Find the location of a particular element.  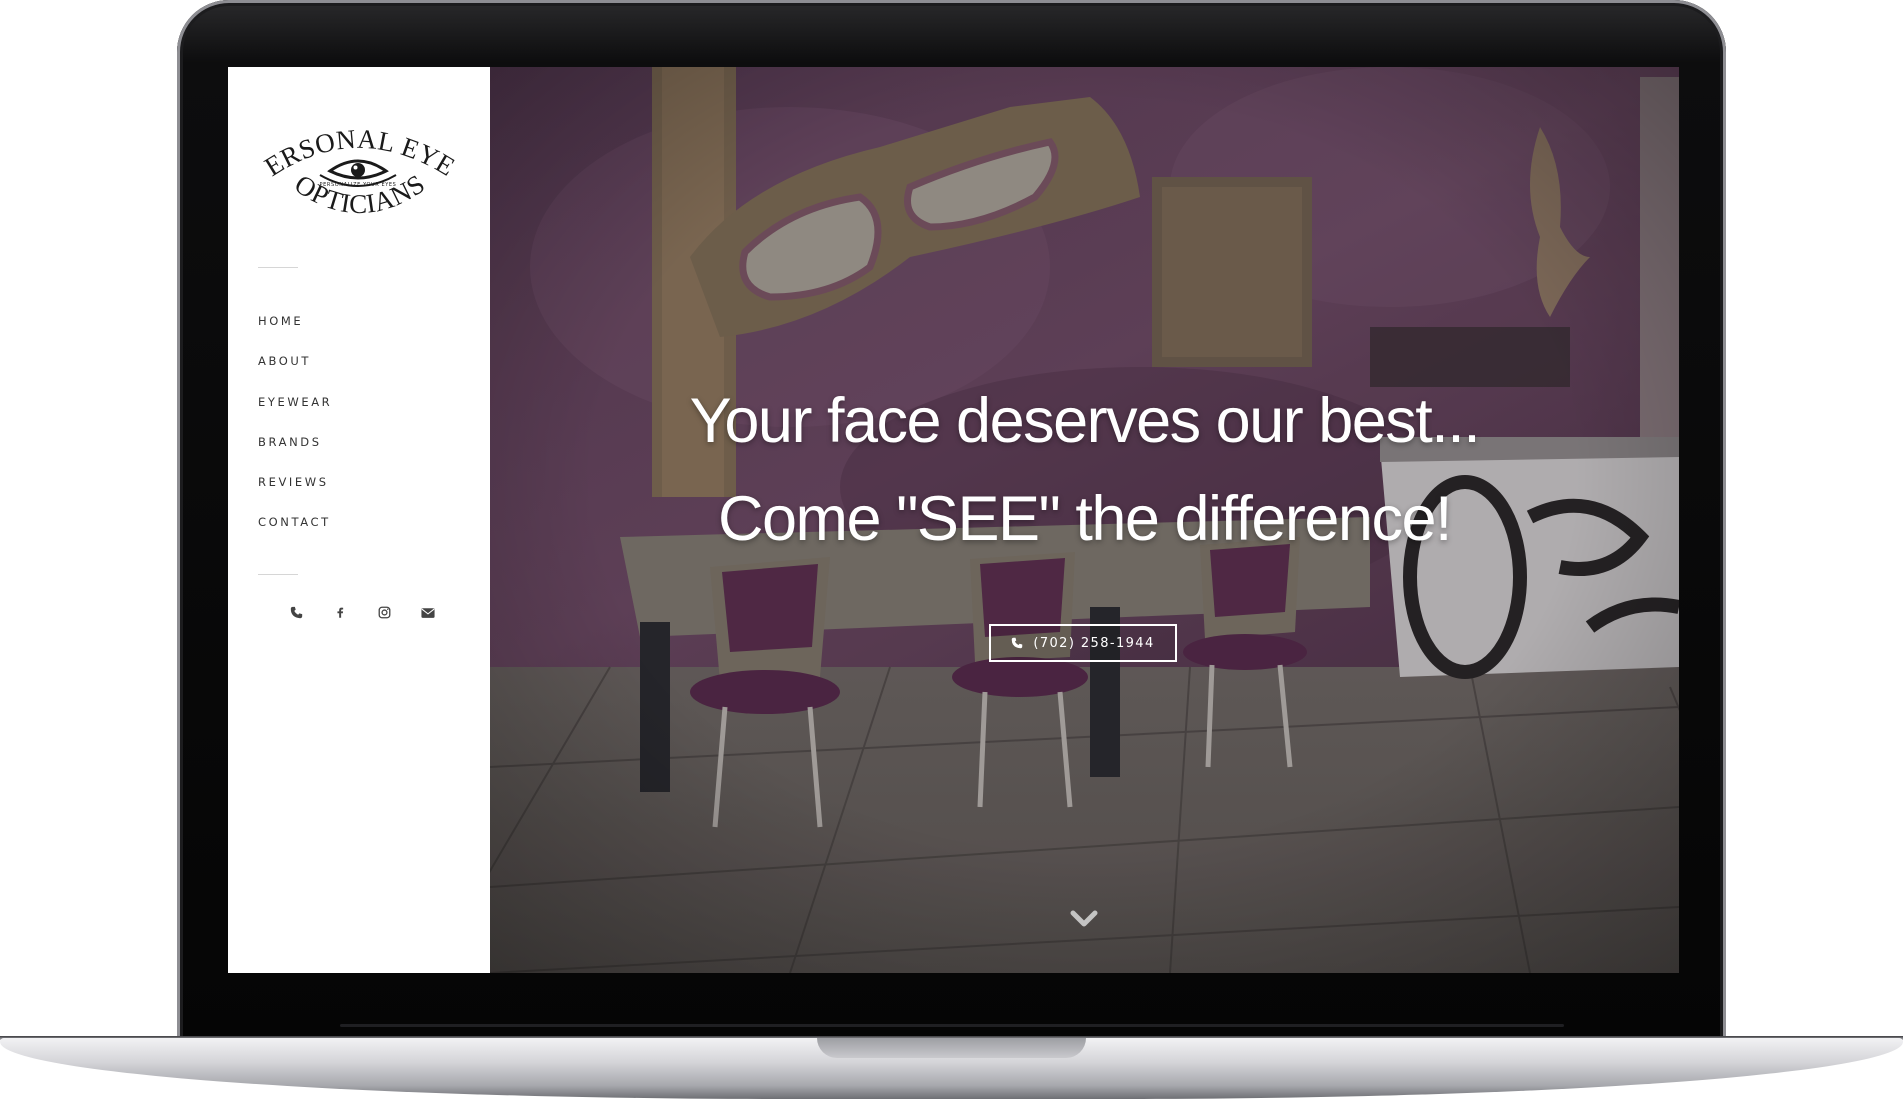

chevron-down-icon is located at coordinates (1084, 919).